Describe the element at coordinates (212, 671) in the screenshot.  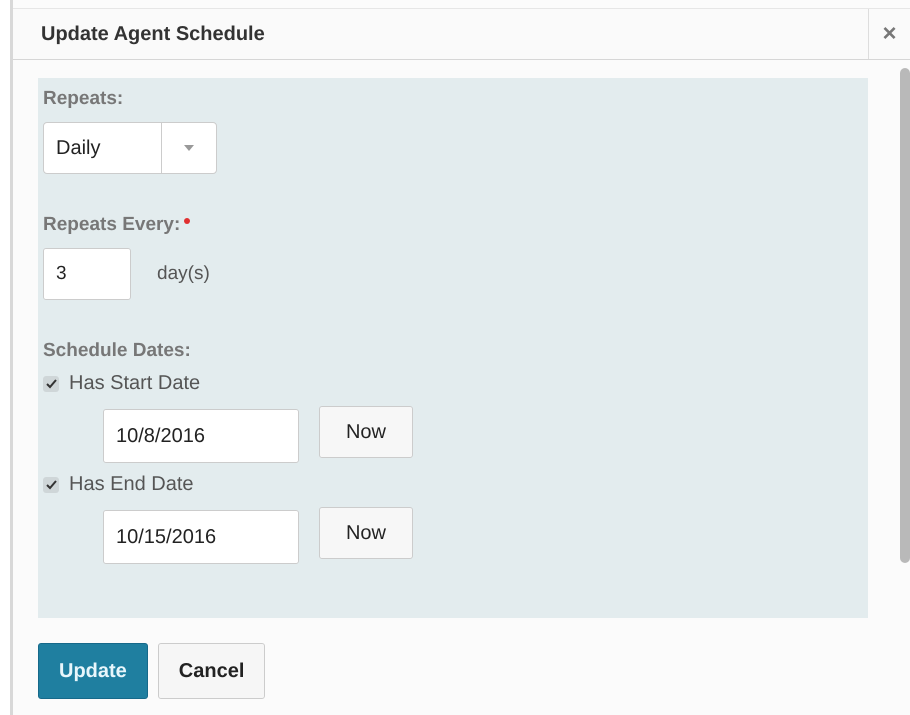
I see `cancel-button: Cancel` at that location.